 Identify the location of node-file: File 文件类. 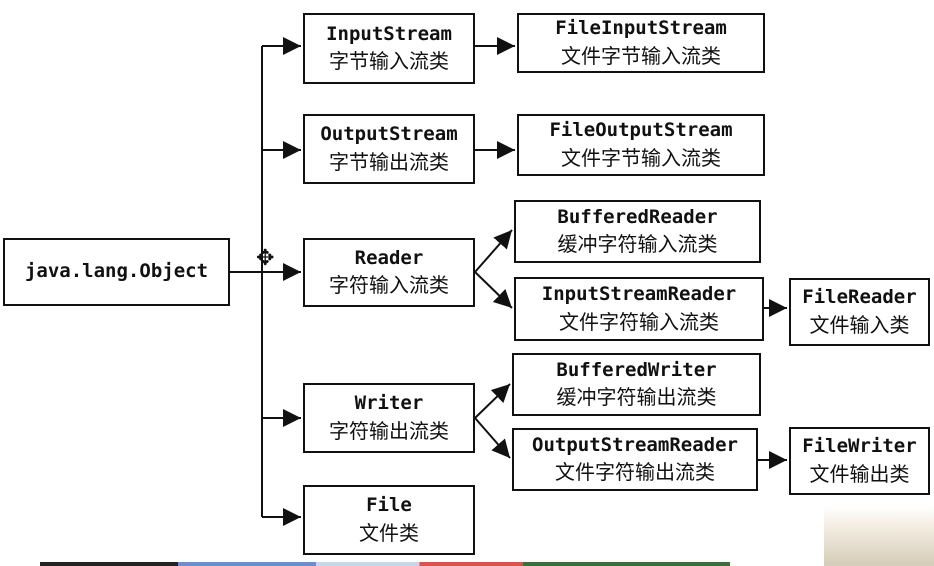
(389, 520).